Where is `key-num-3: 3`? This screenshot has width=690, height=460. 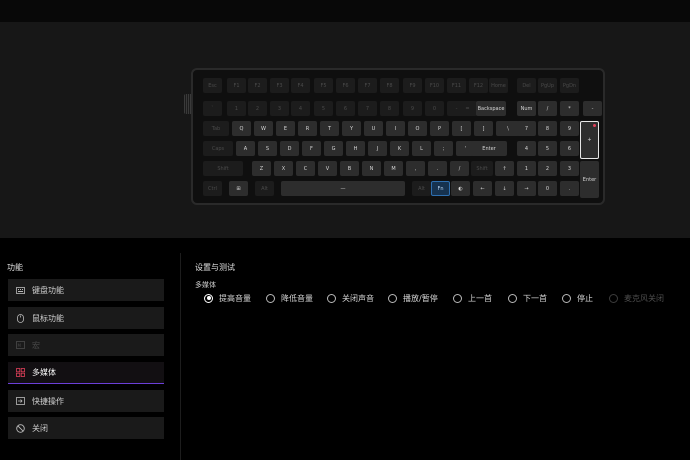
key-num-3: 3 is located at coordinates (279, 108).